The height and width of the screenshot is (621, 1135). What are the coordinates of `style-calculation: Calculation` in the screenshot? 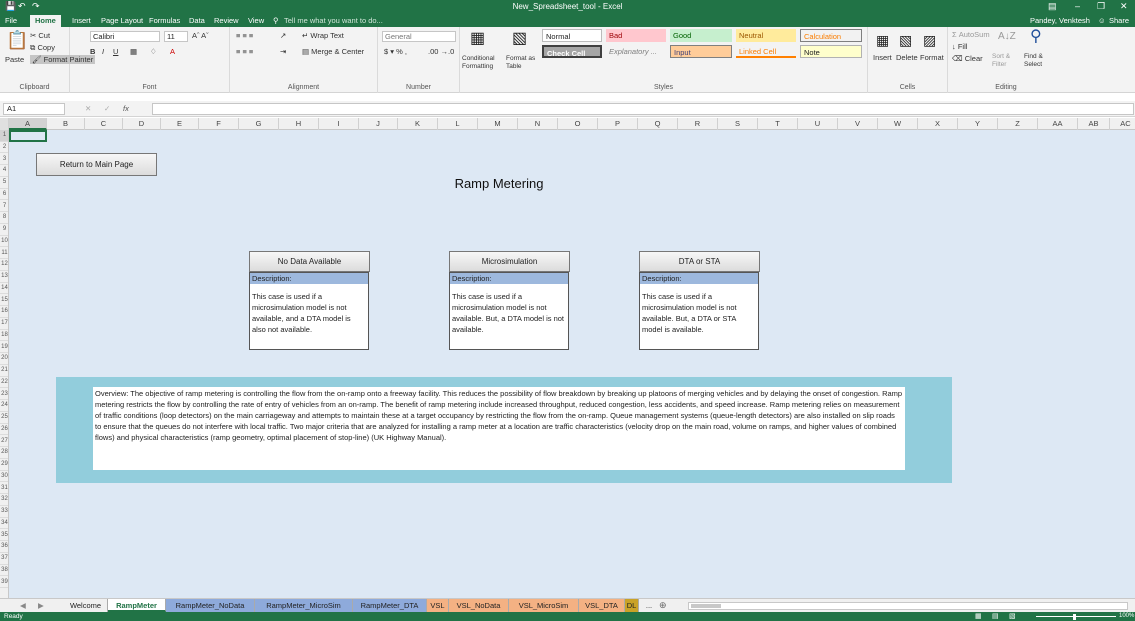 It's located at (831, 35).